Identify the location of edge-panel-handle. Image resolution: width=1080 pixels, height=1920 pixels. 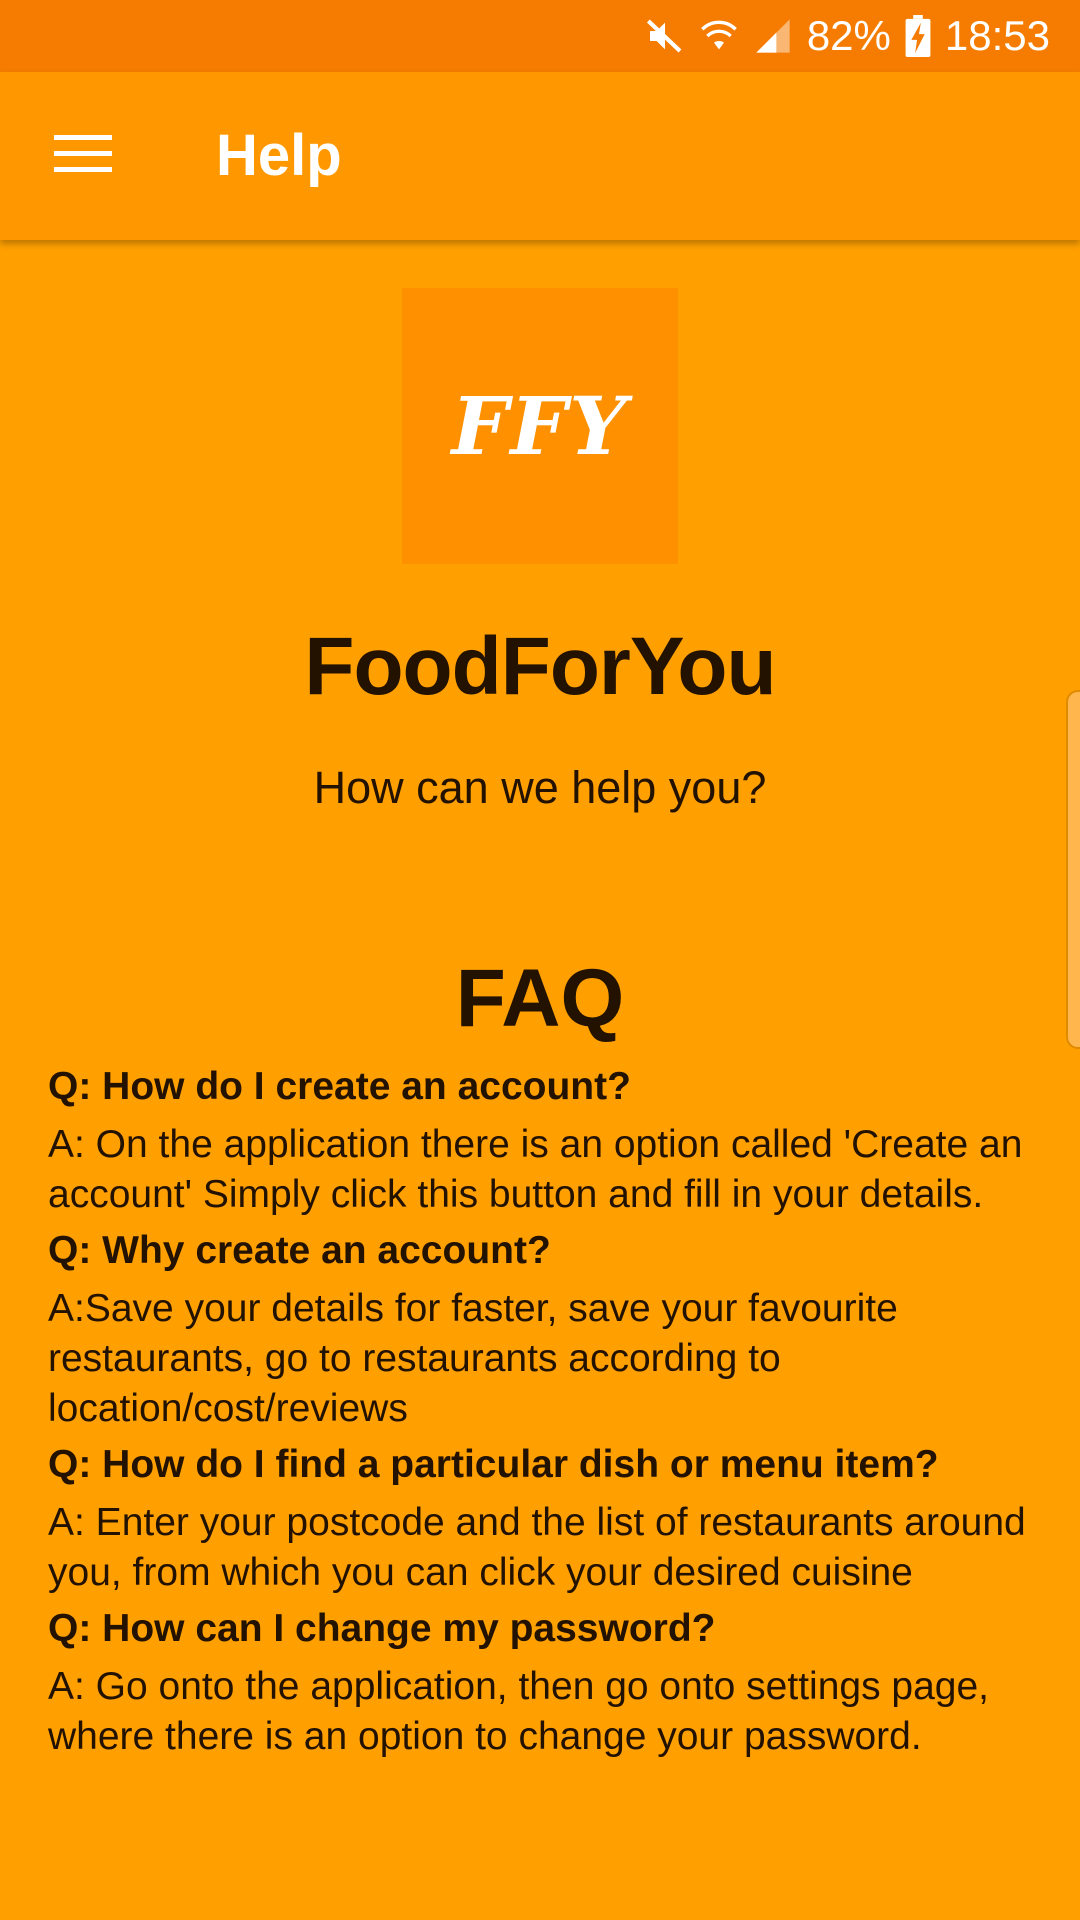
(1073, 869).